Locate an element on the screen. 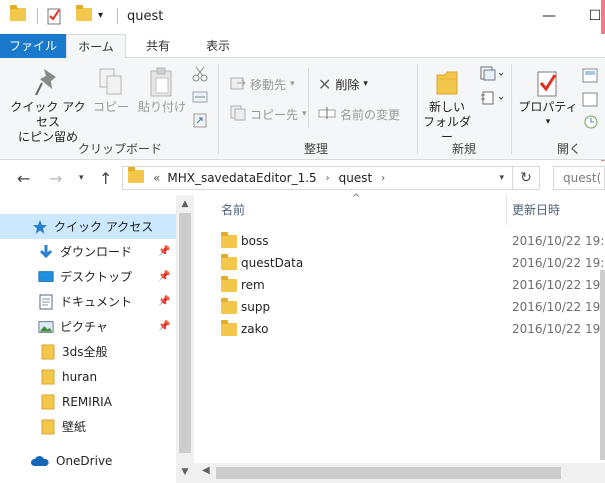 The height and width of the screenshot is (483, 605). pin-quick-access-button: クイック アクセス にピン留め is located at coordinates (48, 104).